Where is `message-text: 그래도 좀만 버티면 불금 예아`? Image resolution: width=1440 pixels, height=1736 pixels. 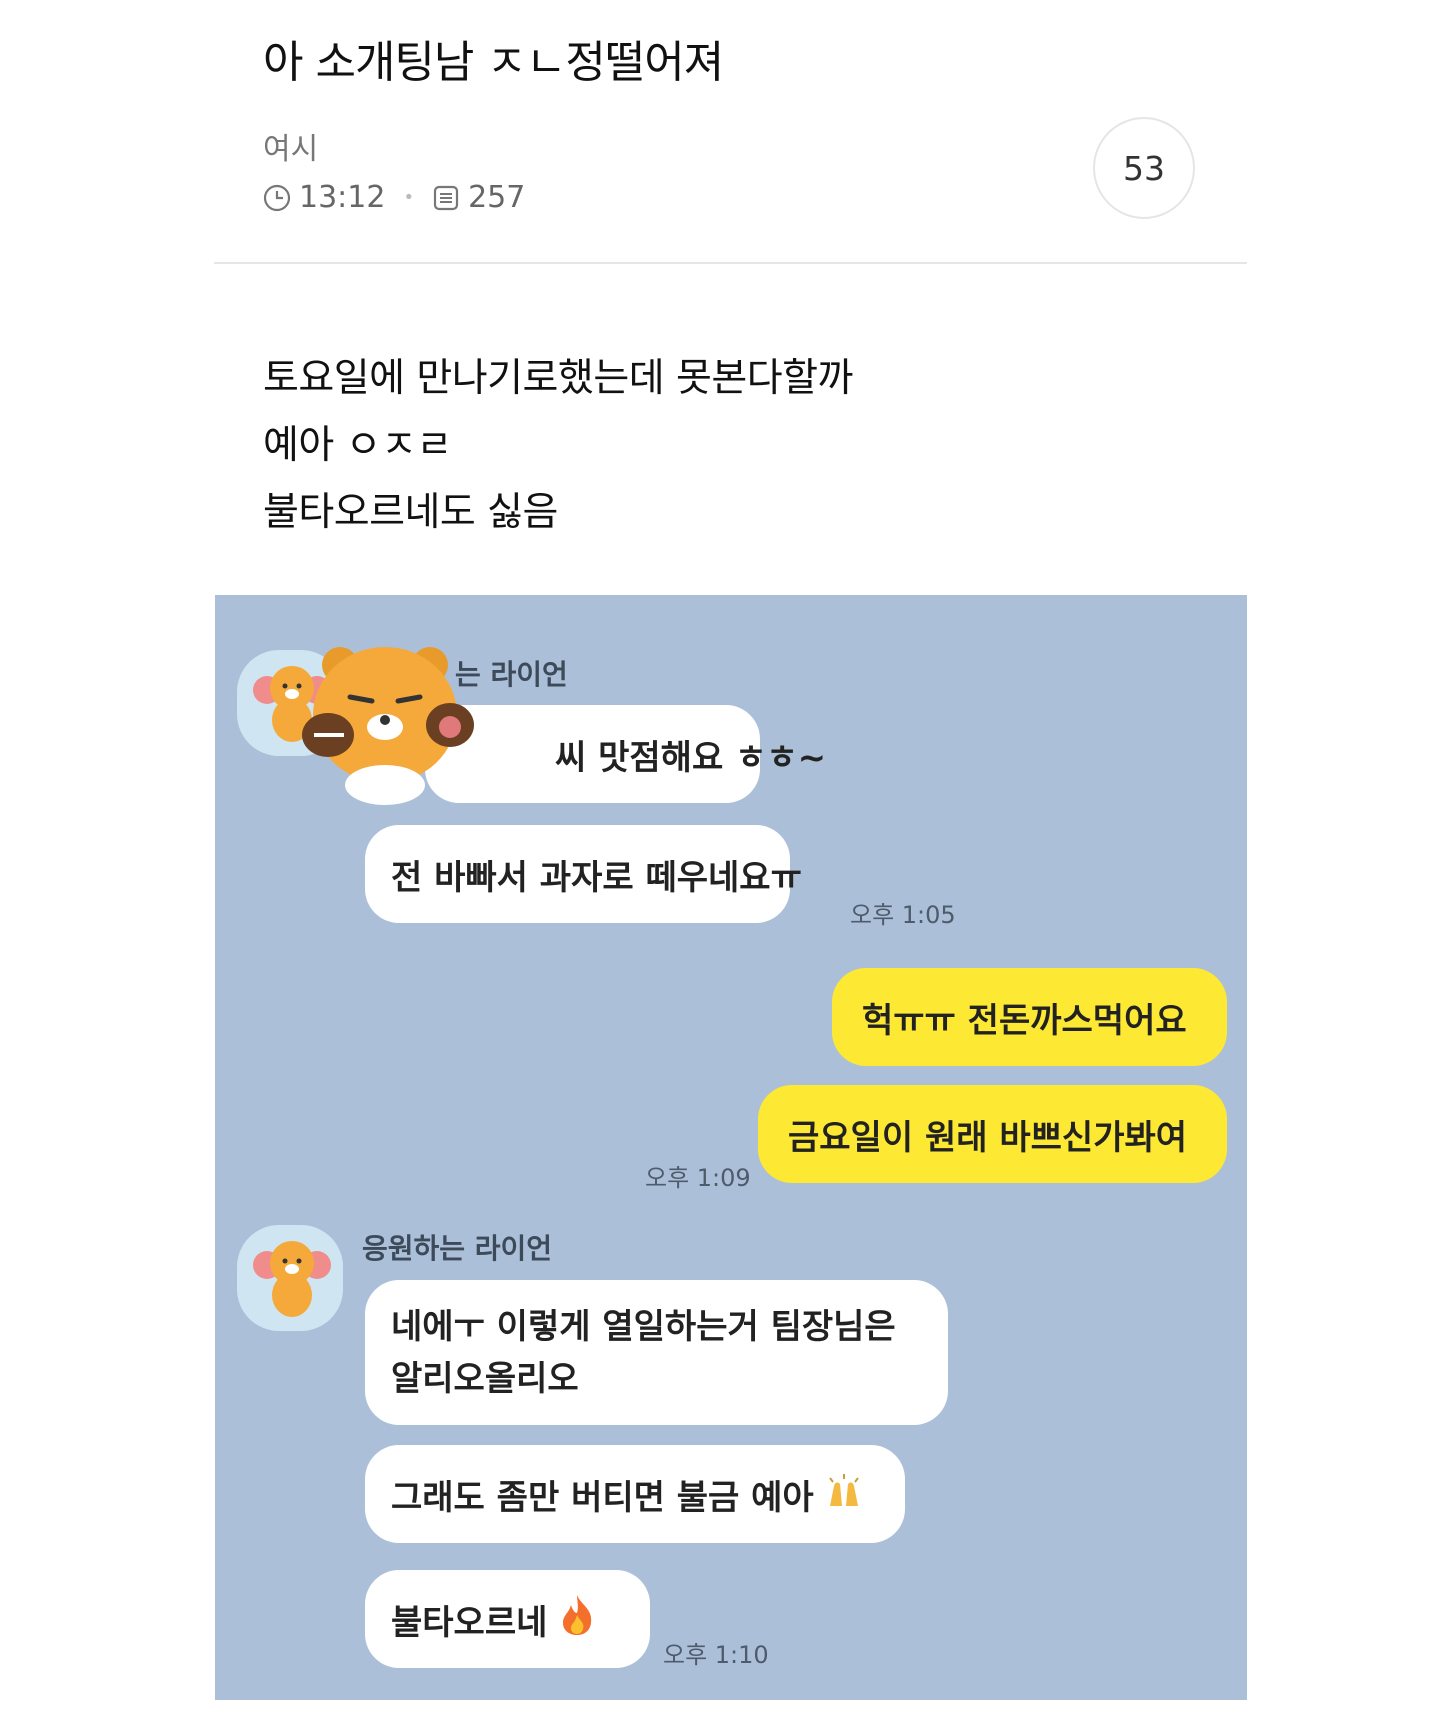
message-text: 그래도 좀만 버티면 불금 예아 is located at coordinates (602, 1497).